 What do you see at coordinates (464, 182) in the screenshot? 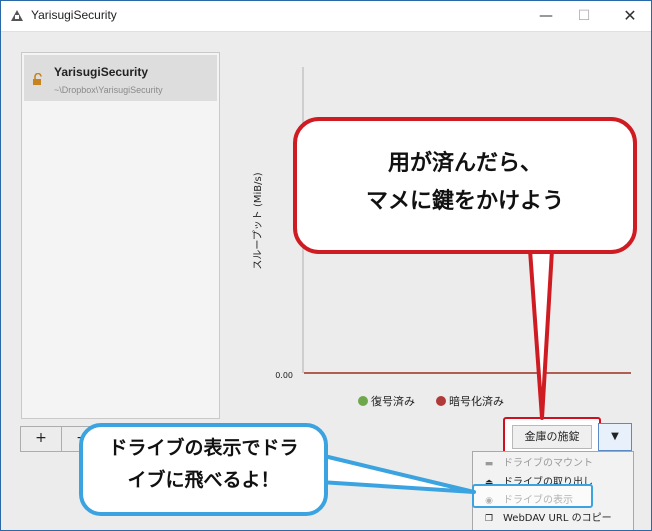
I see `callout-lock-reminder-text: 用が済んだら、 マメに鍵をかけよう` at bounding box center [464, 182].